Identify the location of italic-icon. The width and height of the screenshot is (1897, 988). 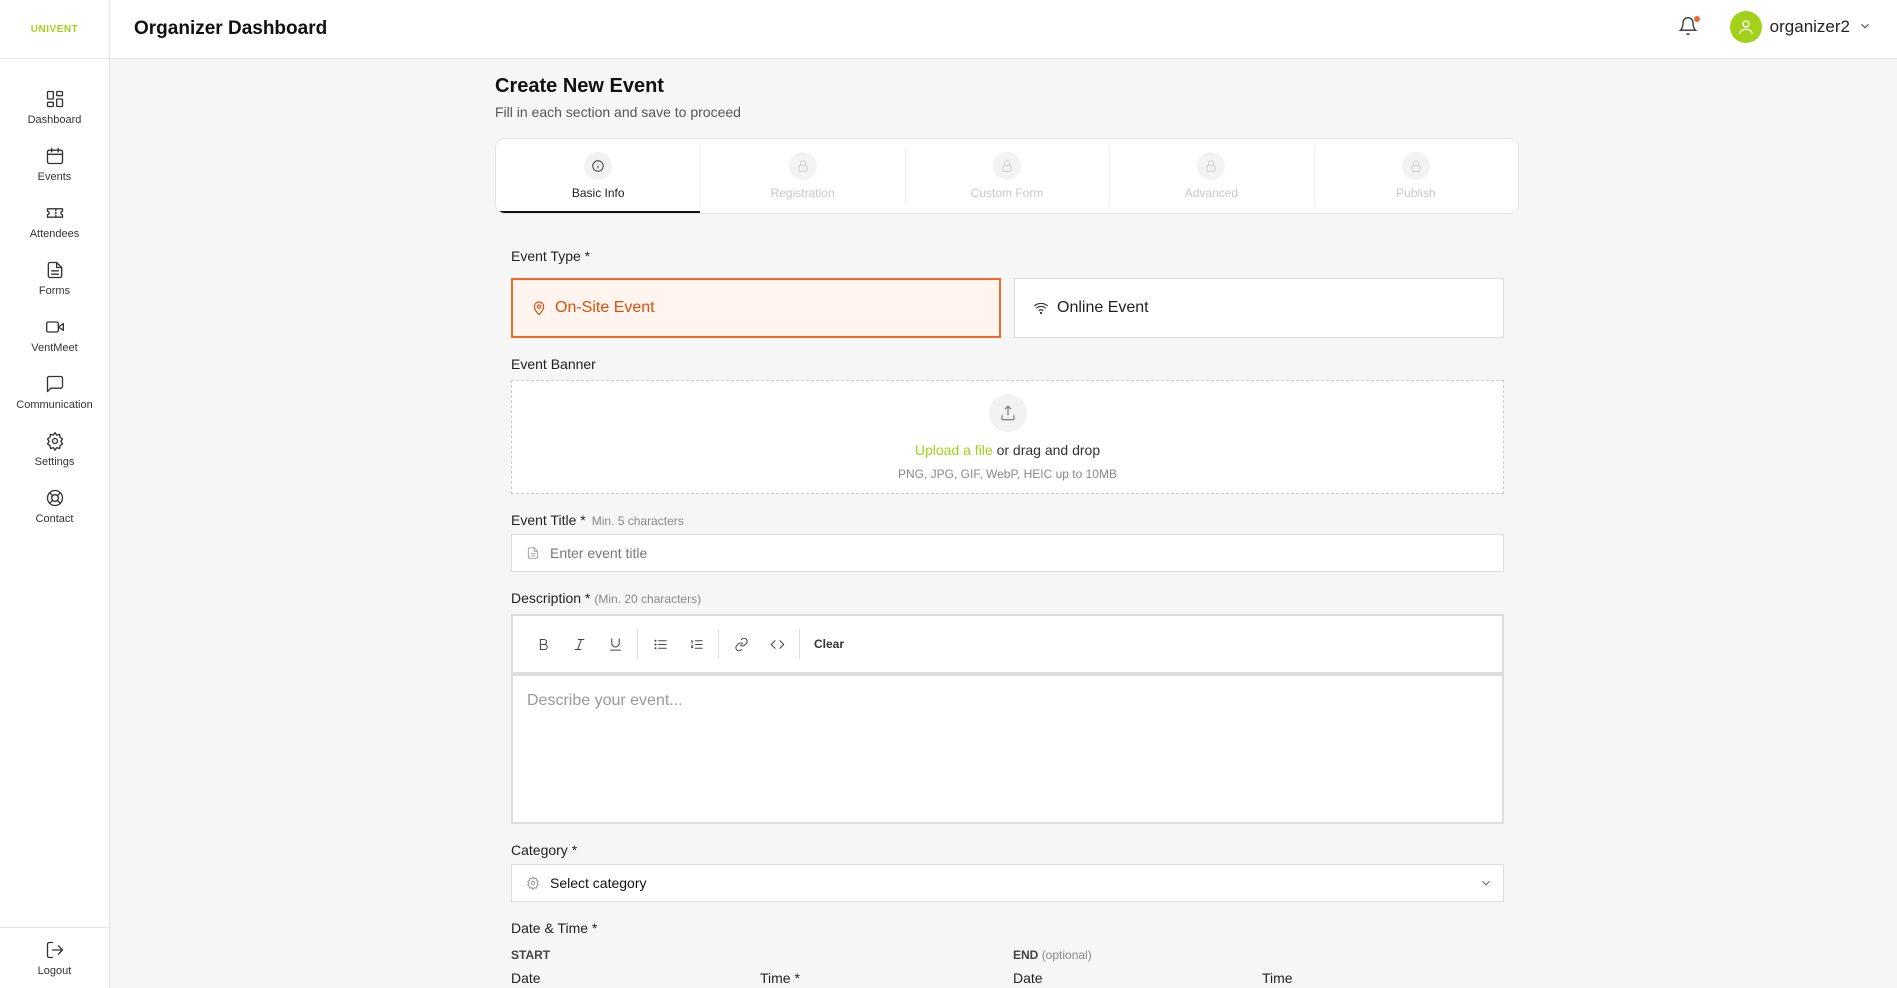
(579, 644).